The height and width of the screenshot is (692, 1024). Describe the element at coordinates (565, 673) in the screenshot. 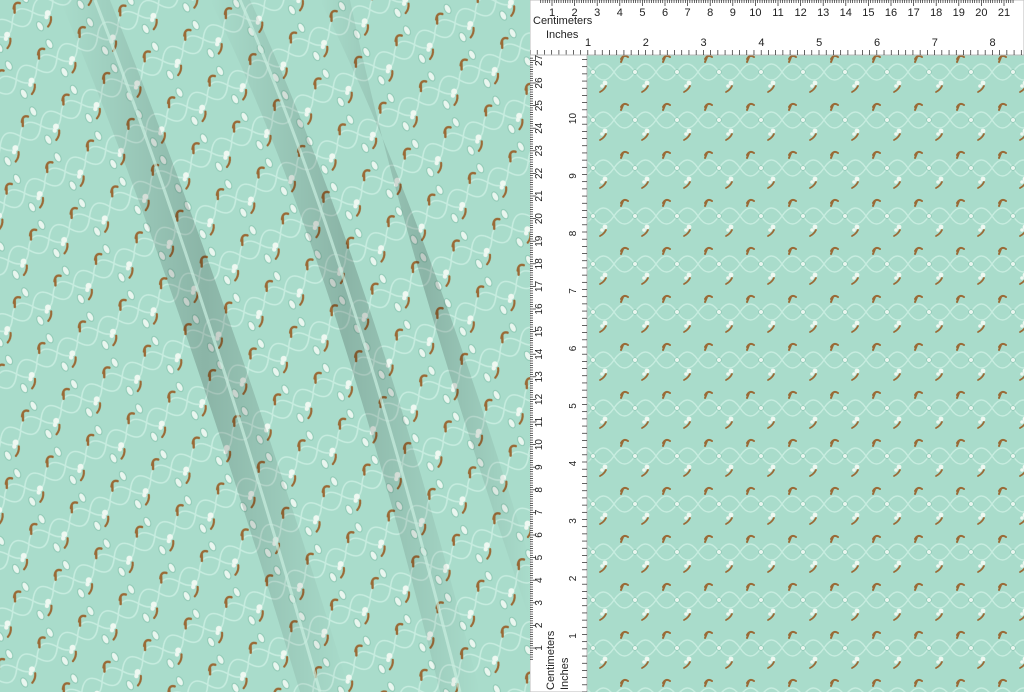

I see `left-ruler-inches-label: Inches` at that location.